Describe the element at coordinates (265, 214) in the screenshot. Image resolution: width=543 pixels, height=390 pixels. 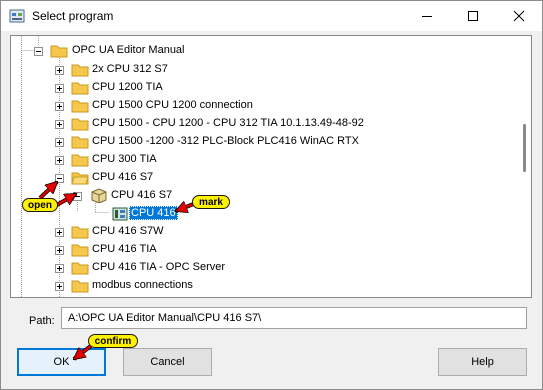
I see `tree-item: CPU 416` at that location.